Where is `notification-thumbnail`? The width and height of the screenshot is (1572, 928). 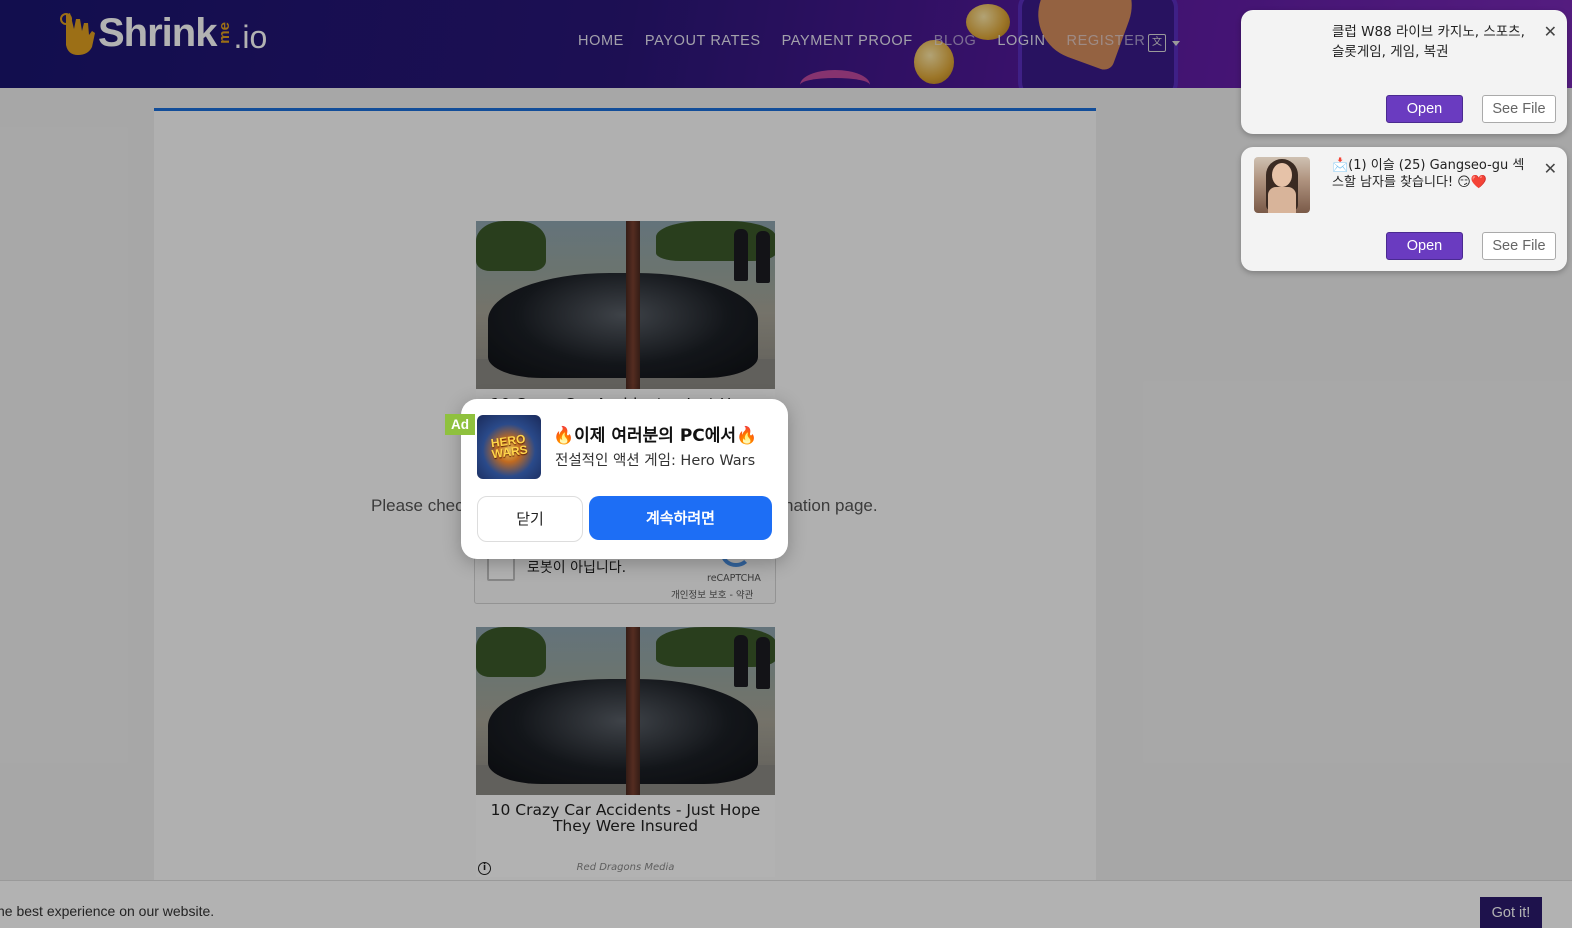 notification-thumbnail is located at coordinates (1282, 185).